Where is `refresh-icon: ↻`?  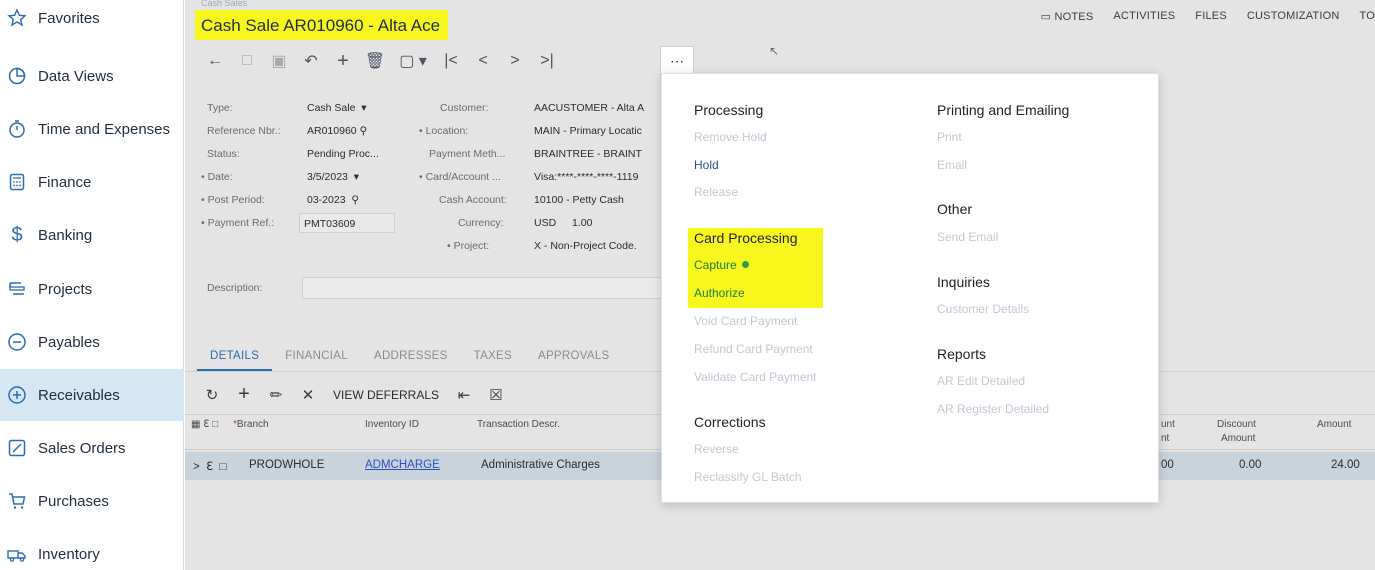
refresh-icon: ↻ is located at coordinates (212, 395).